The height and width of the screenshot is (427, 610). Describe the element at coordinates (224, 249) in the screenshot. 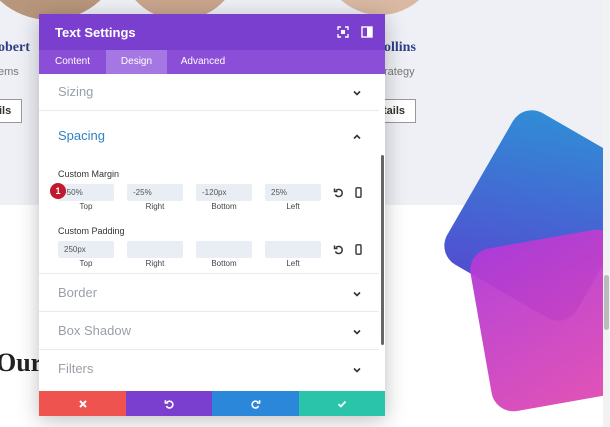

I see `padding-bottom-input` at that location.